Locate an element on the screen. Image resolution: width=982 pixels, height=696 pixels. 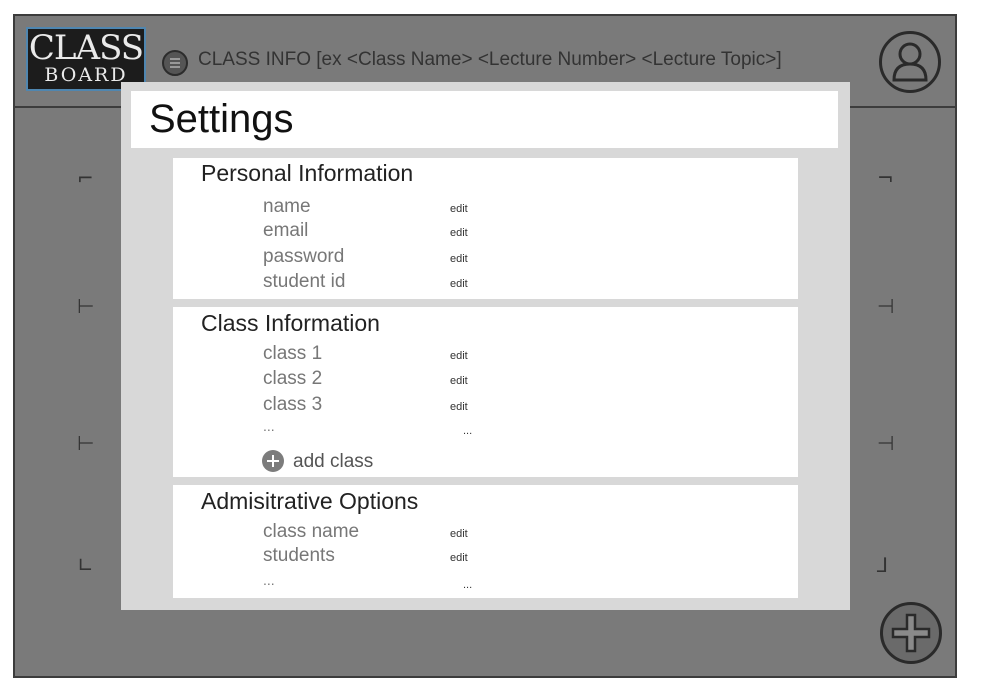
edge-mark-right-1: ⊣ is located at coordinates (886, 306).